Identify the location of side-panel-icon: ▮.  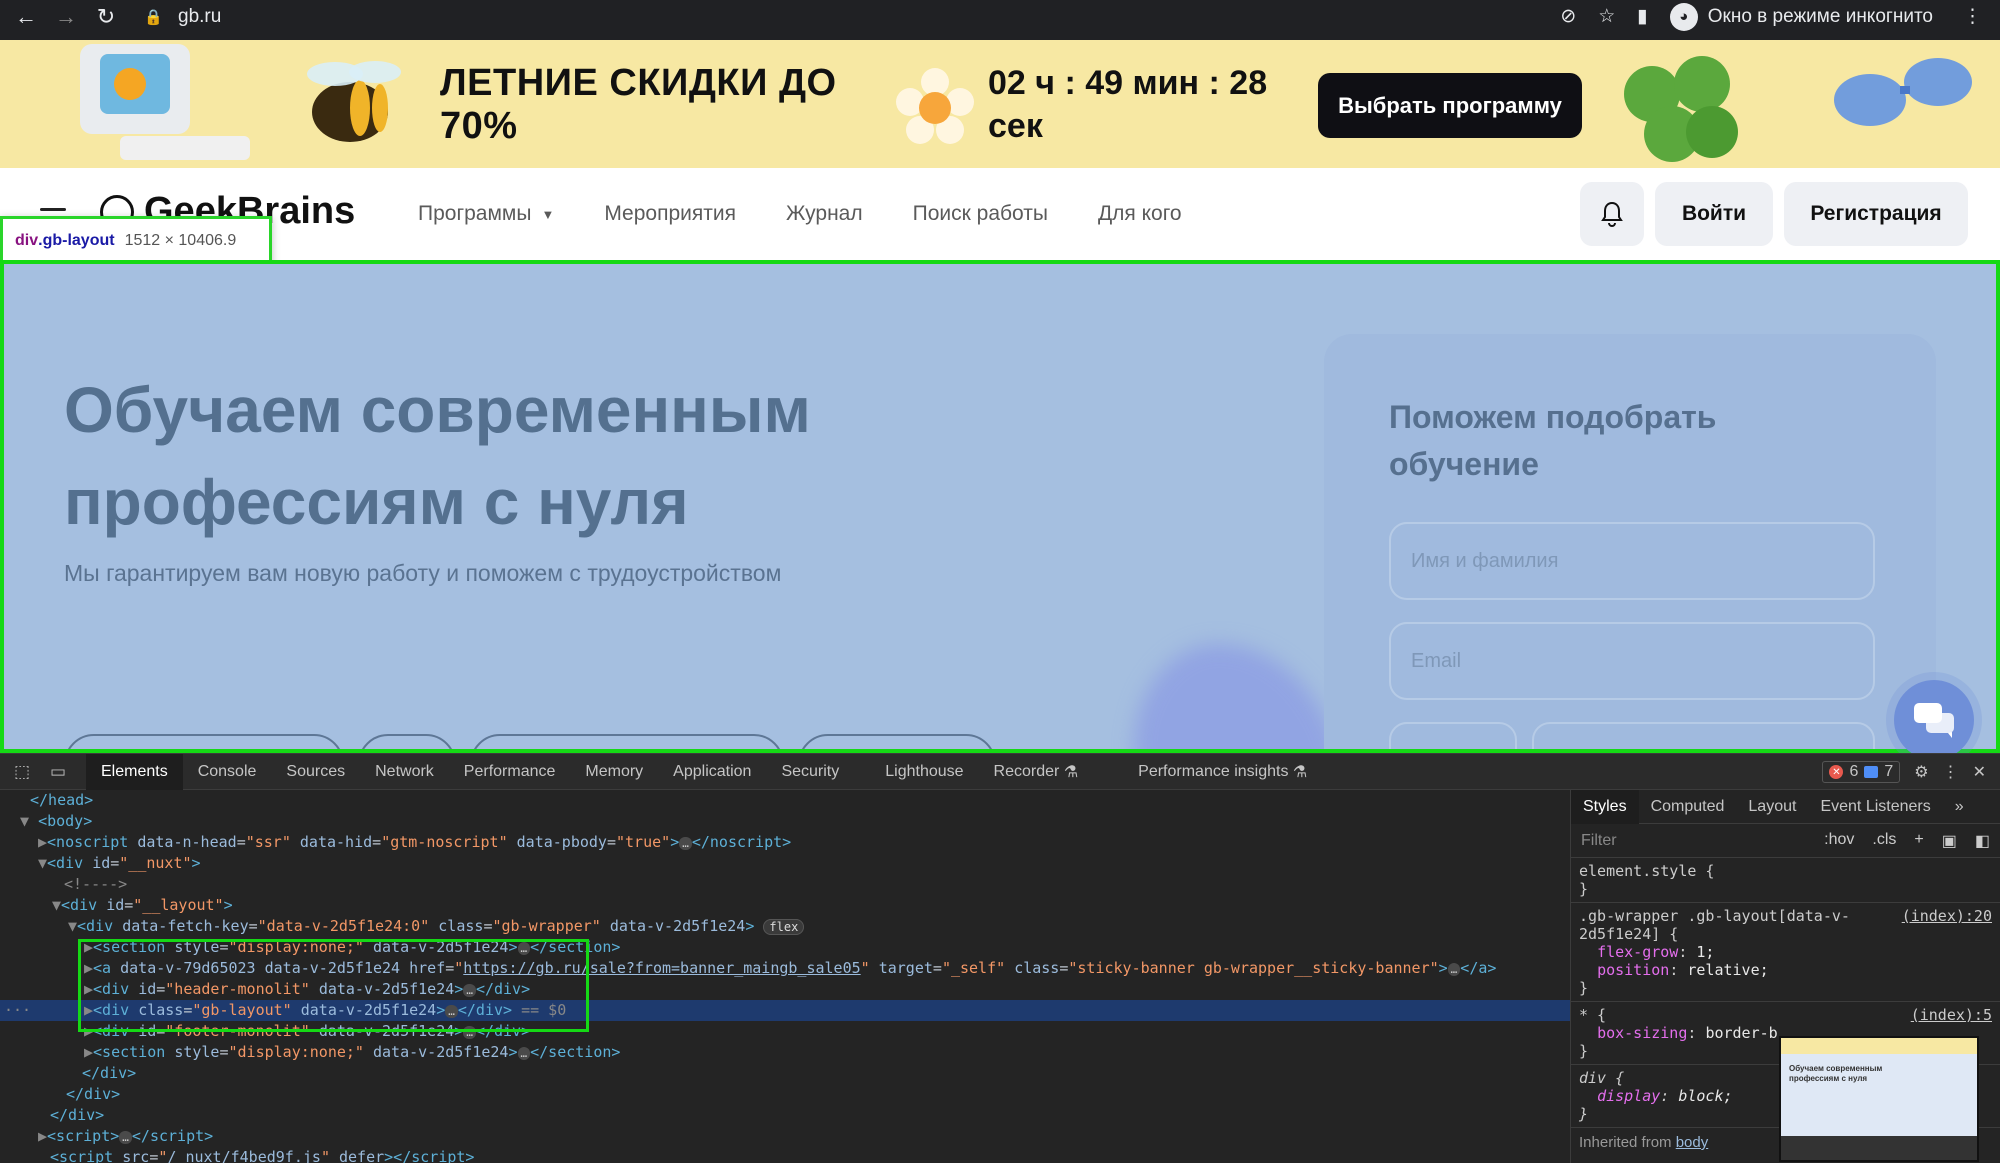
(1642, 16).